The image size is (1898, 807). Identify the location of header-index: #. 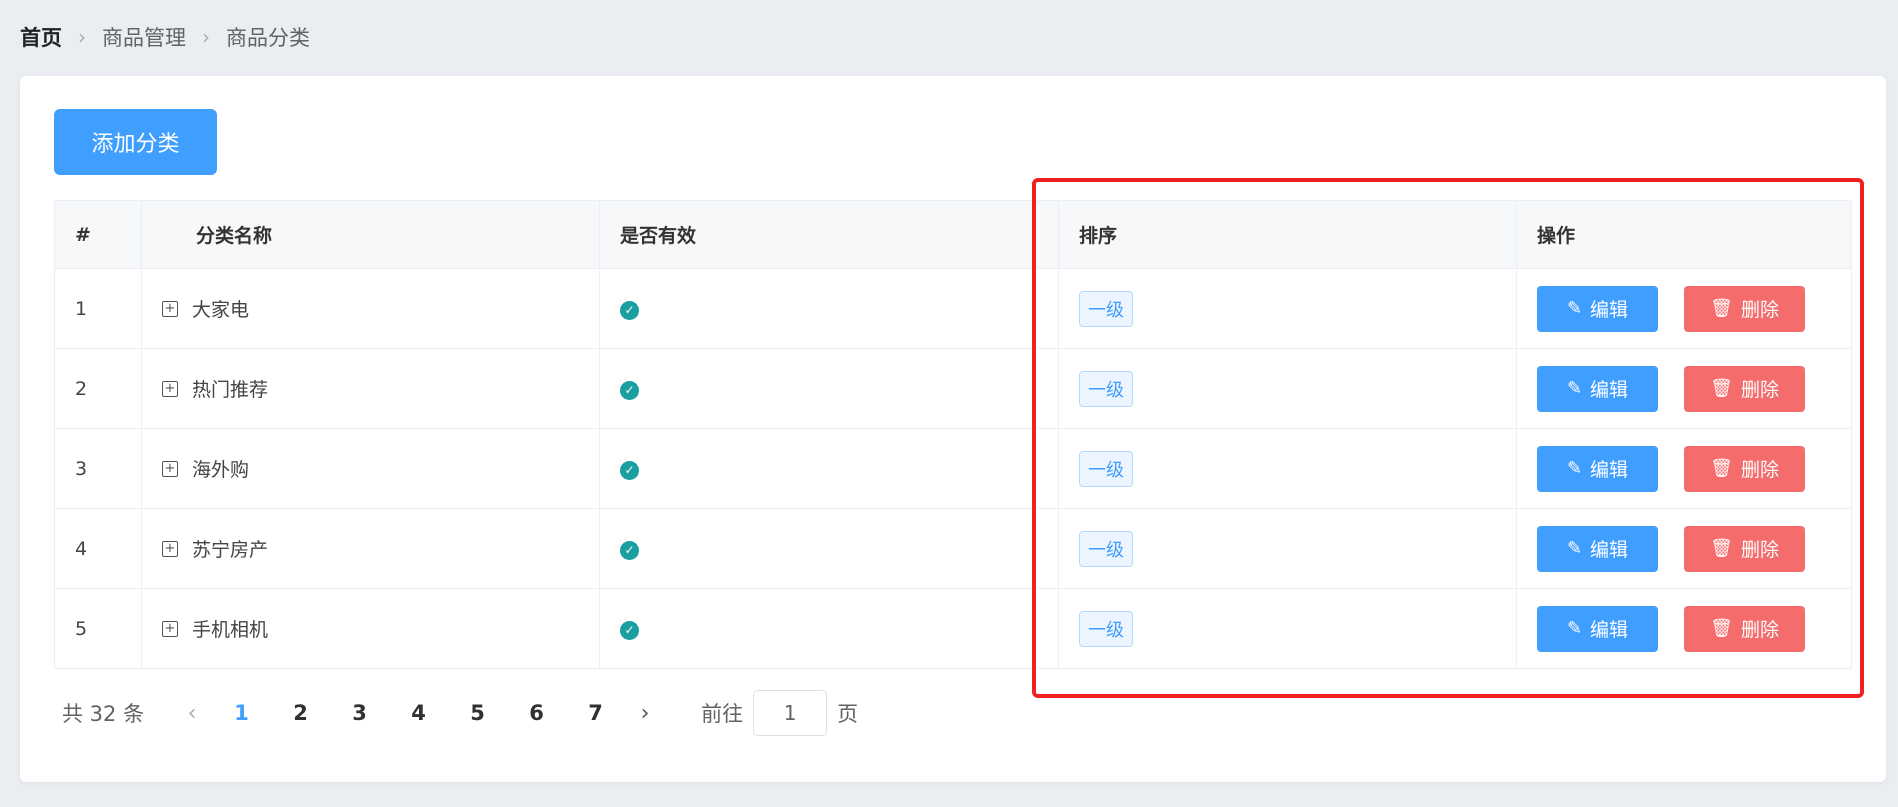
(98, 234).